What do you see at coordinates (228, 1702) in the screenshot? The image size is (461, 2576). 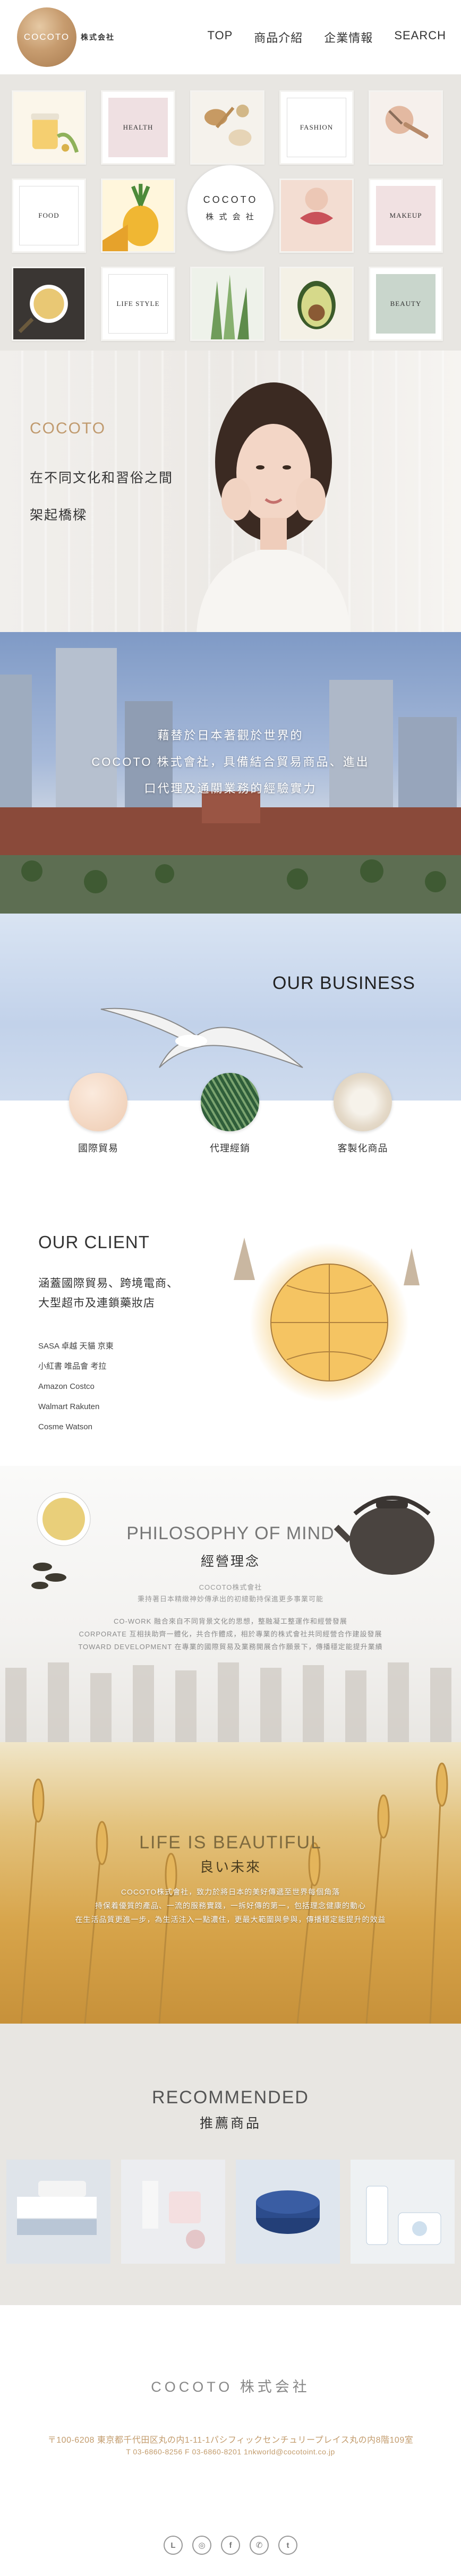 I see `bottles-image` at bounding box center [228, 1702].